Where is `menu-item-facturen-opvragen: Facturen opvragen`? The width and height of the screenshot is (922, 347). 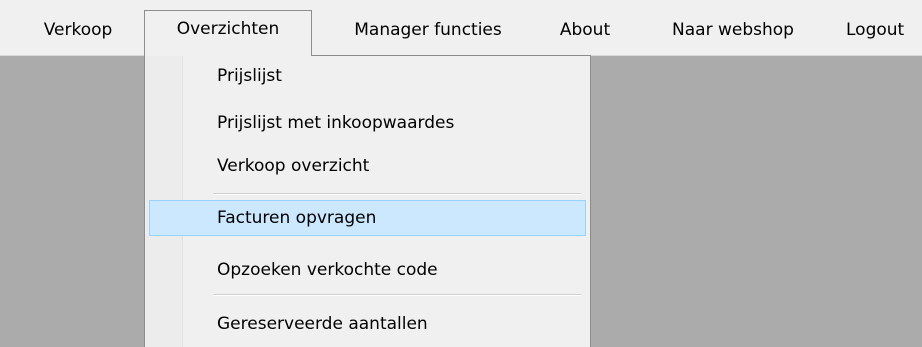 menu-item-facturen-opvragen: Facturen opvragen is located at coordinates (367, 218).